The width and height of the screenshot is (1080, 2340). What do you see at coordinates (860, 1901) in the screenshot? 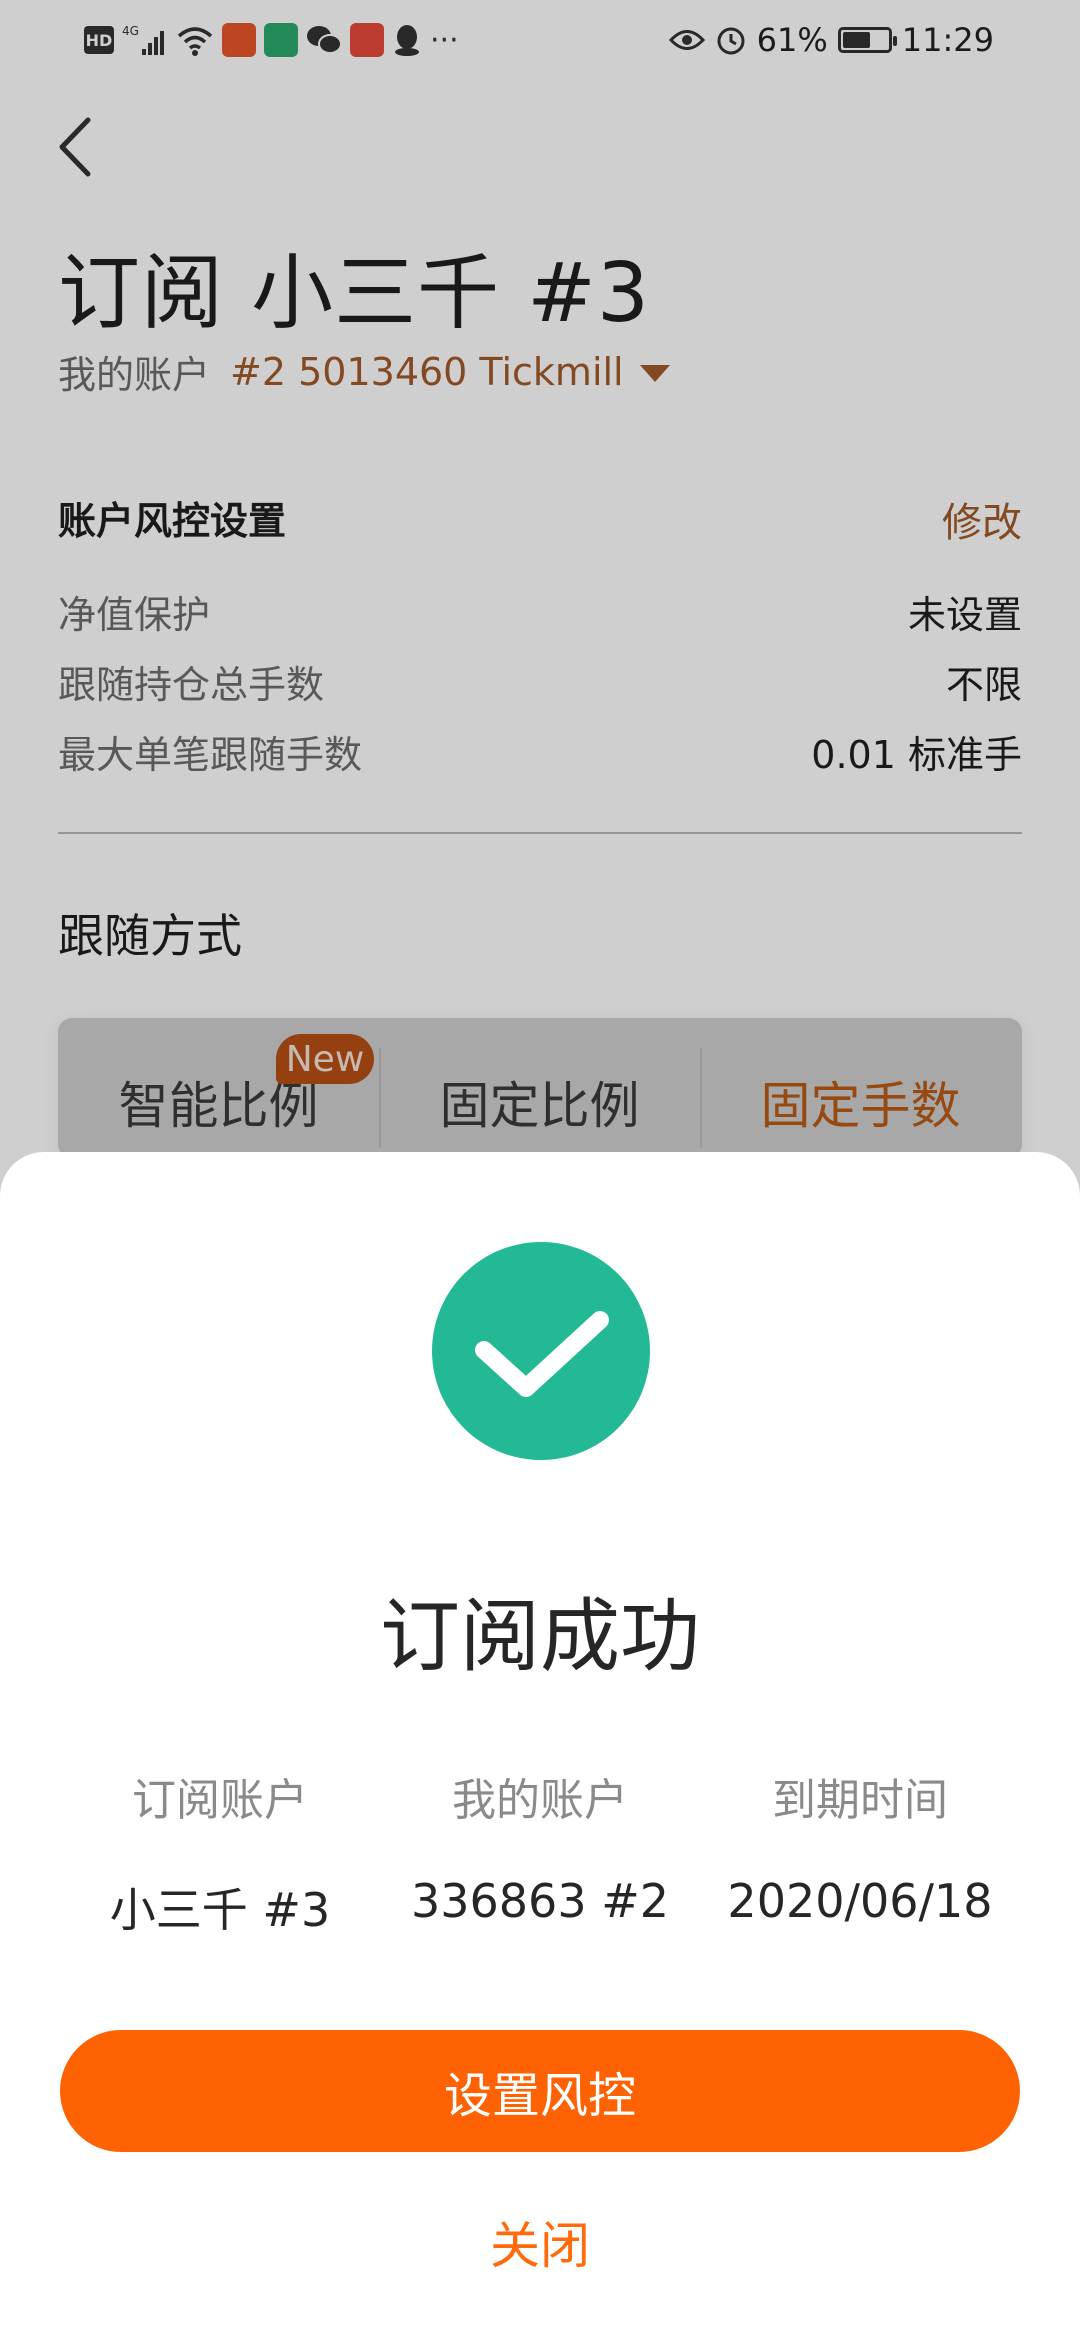
I see `info-value: 2020/06/18` at bounding box center [860, 1901].